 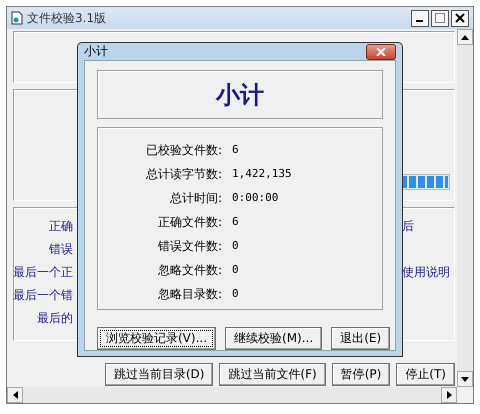 What do you see at coordinates (465, 208) in the screenshot?
I see `vertical-scrollbar` at bounding box center [465, 208].